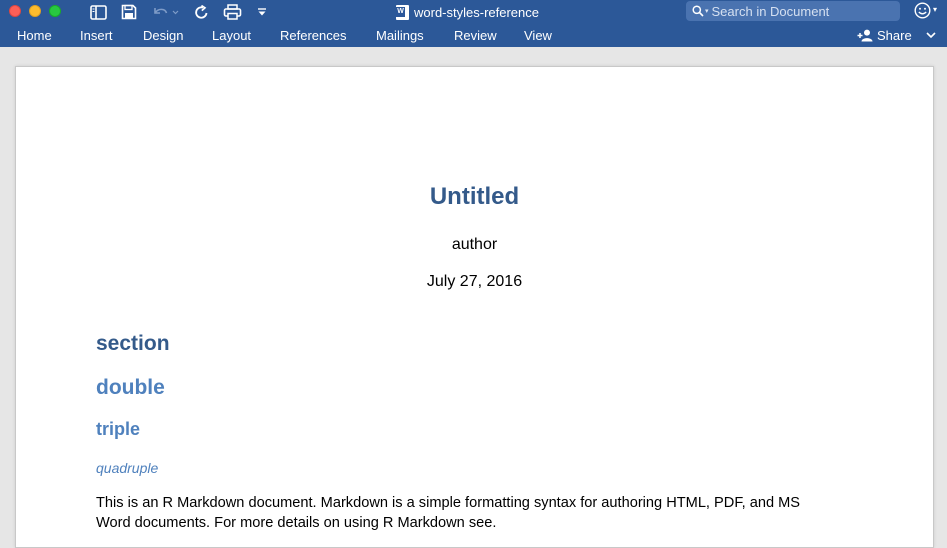  I want to click on undo-icon, so click(166, 11).